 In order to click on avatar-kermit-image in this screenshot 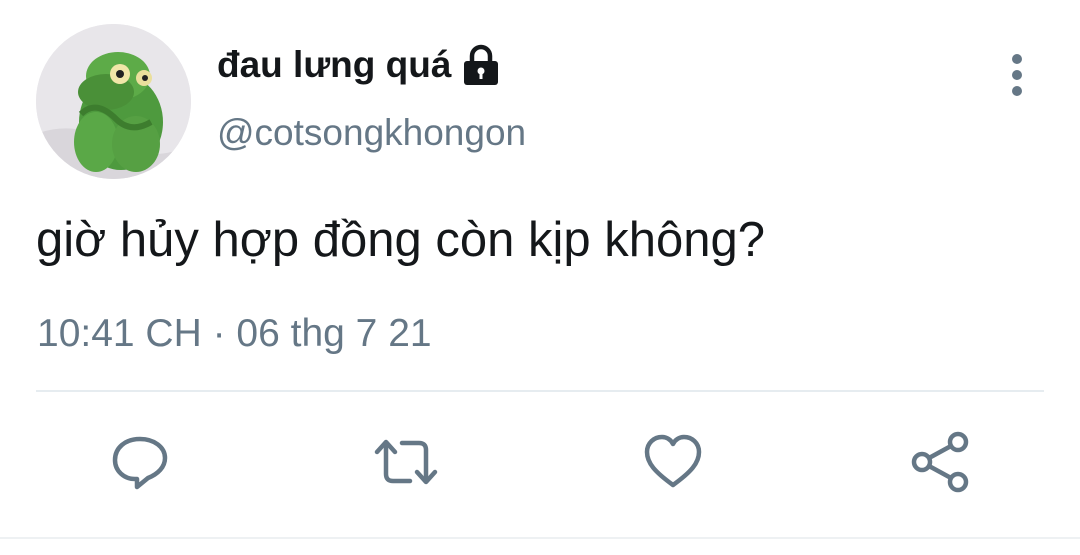, I will do `click(113, 101)`.